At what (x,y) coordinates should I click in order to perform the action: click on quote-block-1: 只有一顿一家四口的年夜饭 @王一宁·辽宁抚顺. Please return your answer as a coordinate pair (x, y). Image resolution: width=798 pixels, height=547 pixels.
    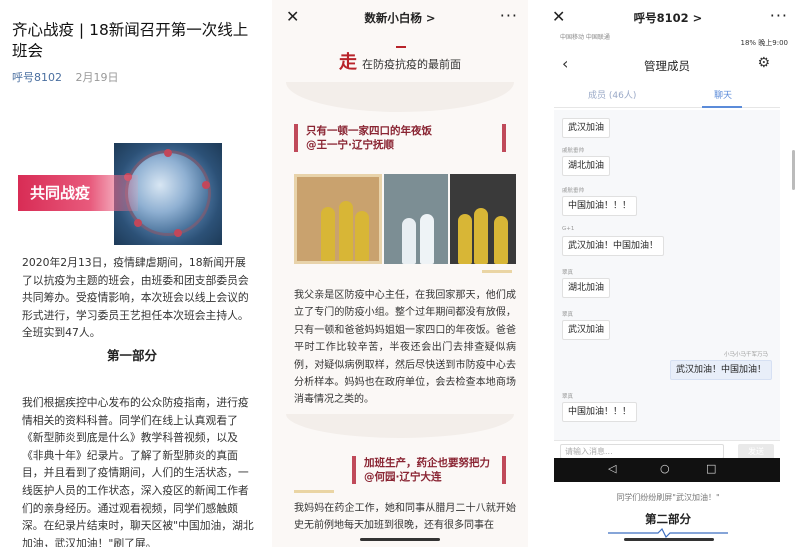
    Looking at the image, I should click on (400, 138).